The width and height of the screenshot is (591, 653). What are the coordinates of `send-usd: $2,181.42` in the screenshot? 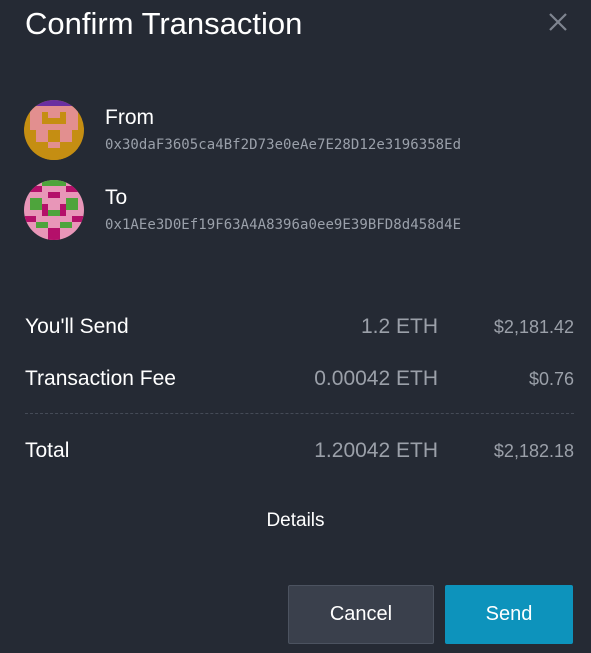 It's located at (533, 327).